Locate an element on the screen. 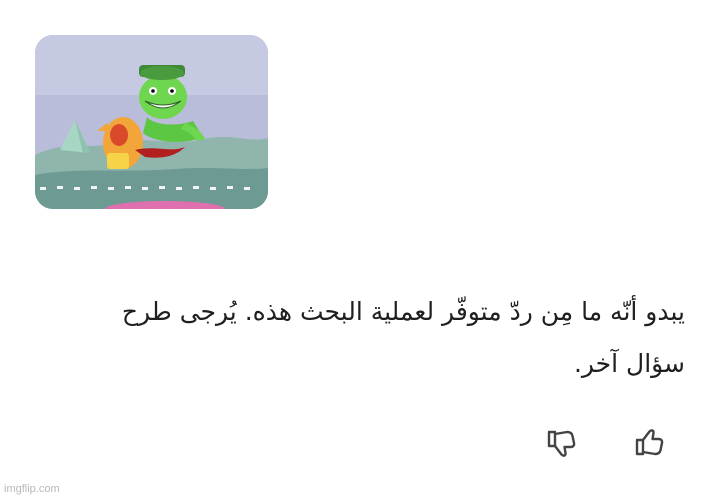 This screenshot has height=499, width=718. image-thumbnail is located at coordinates (151, 122).